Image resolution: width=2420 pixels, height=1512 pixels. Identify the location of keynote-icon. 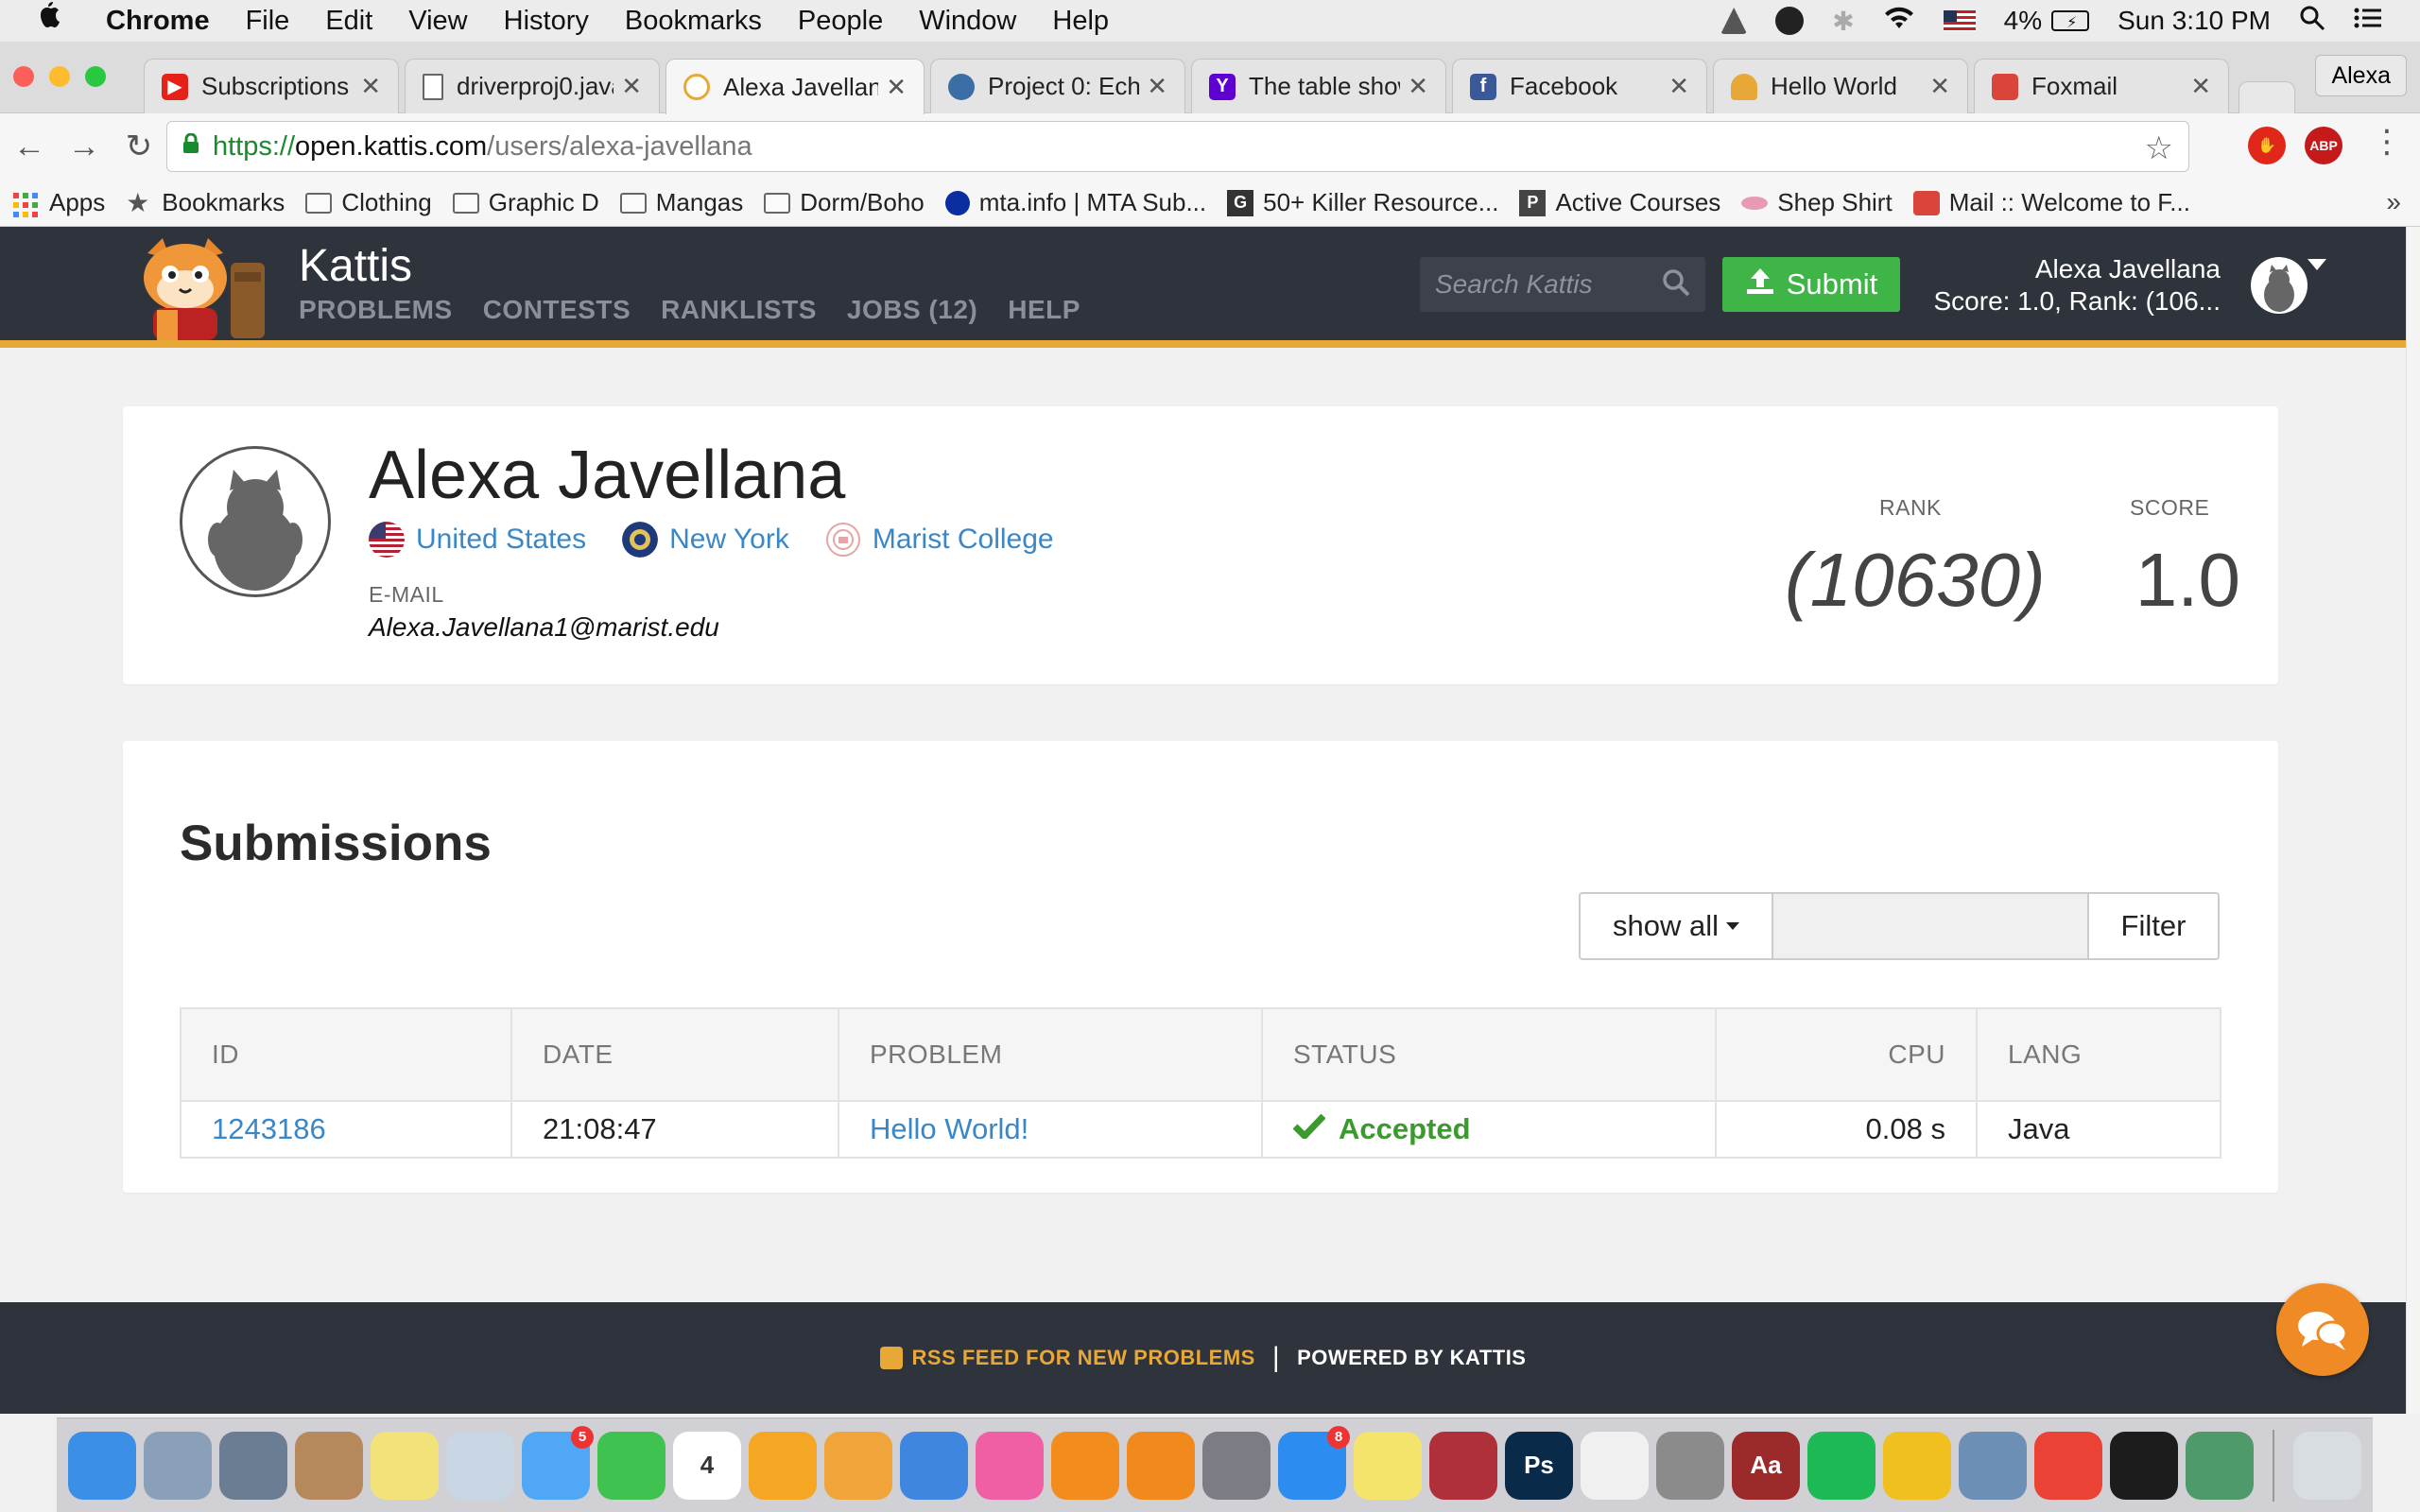
(934, 1465).